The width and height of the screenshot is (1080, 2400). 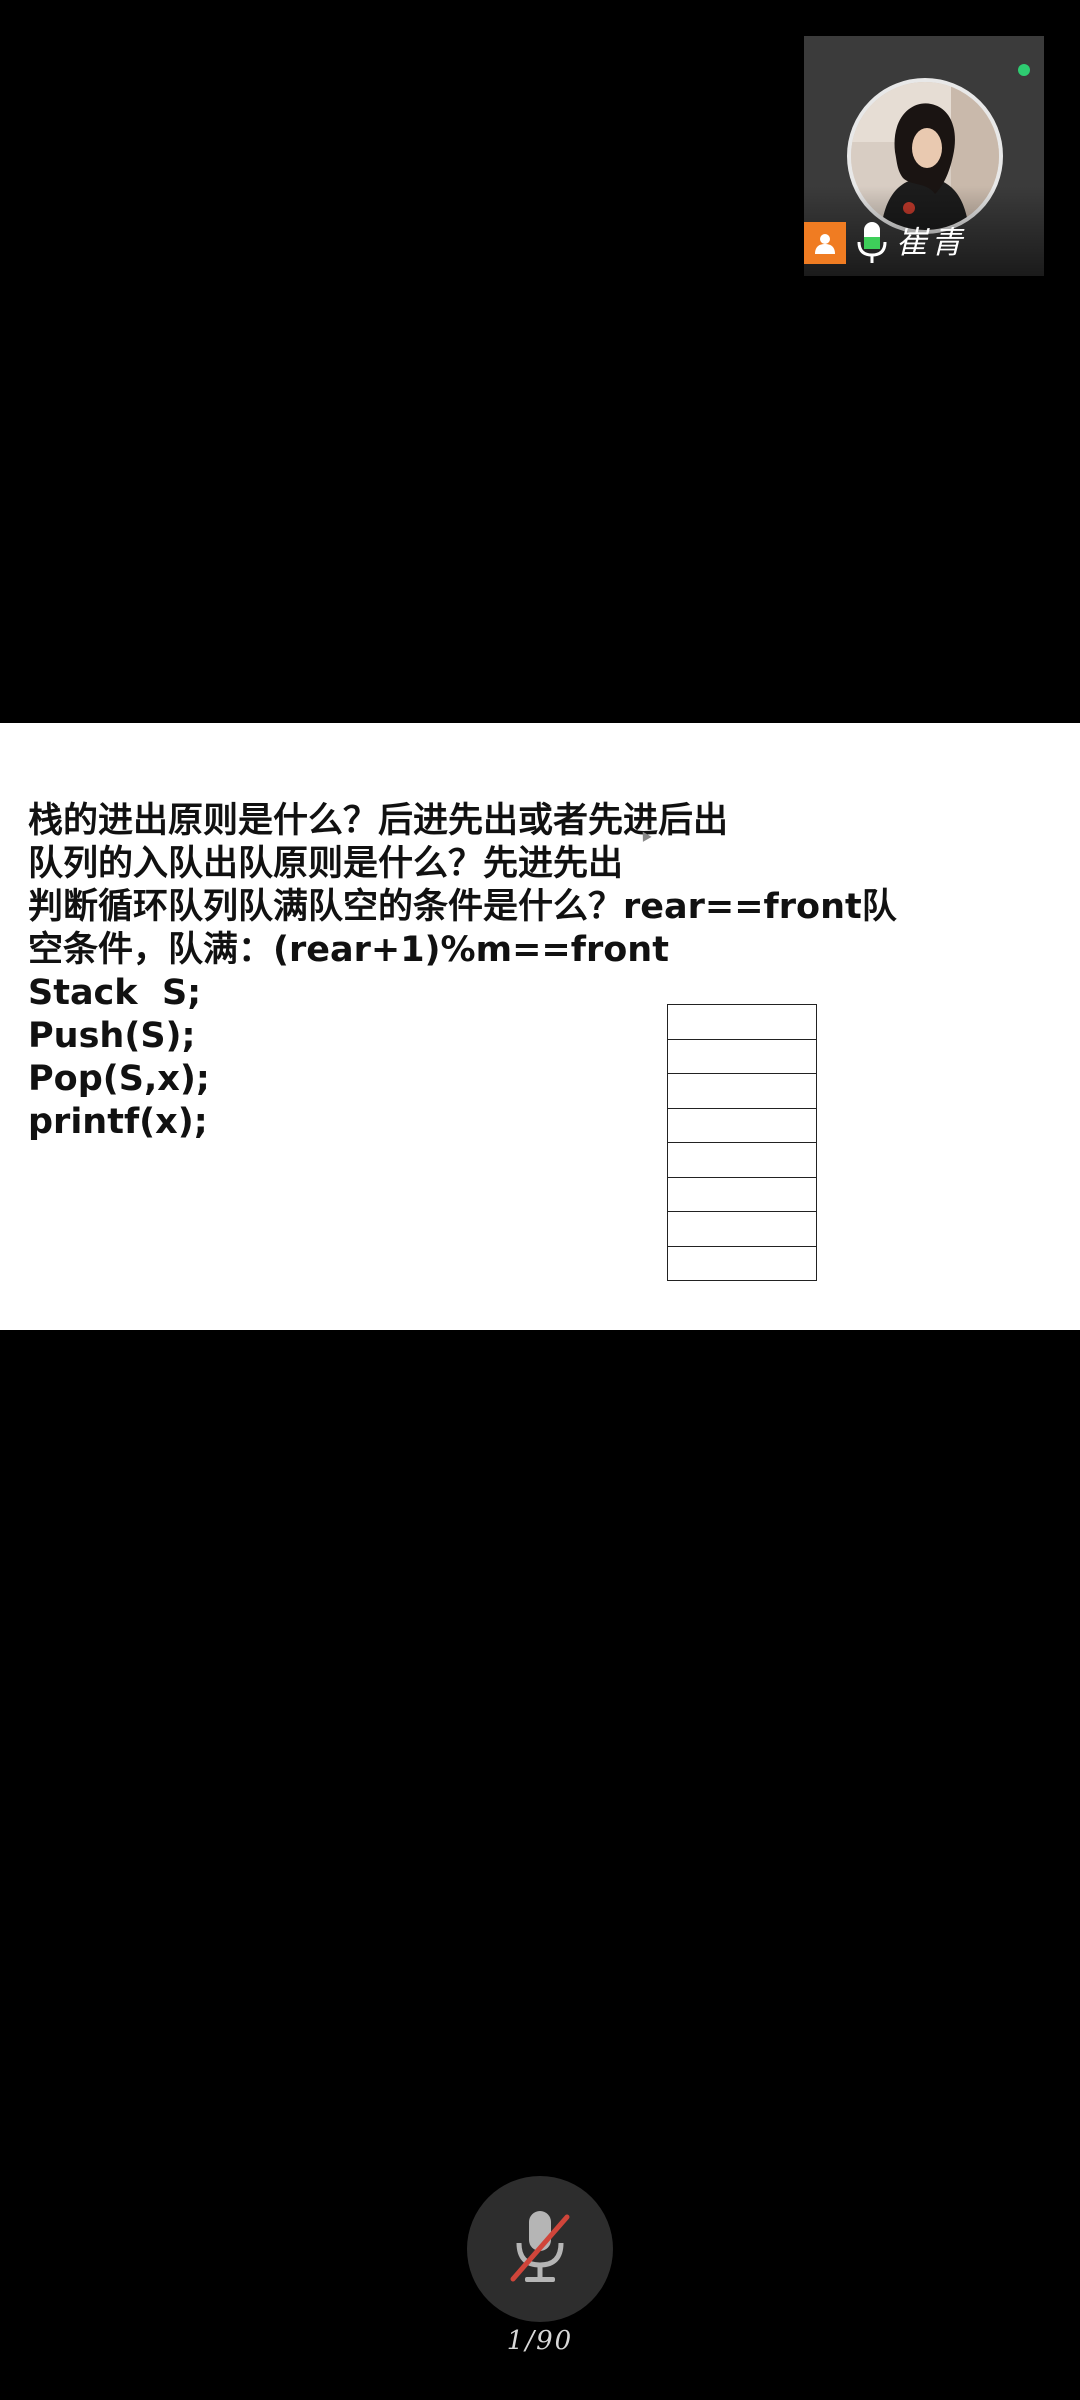 I want to click on mute-toggle-button, so click(x=540, y=2249).